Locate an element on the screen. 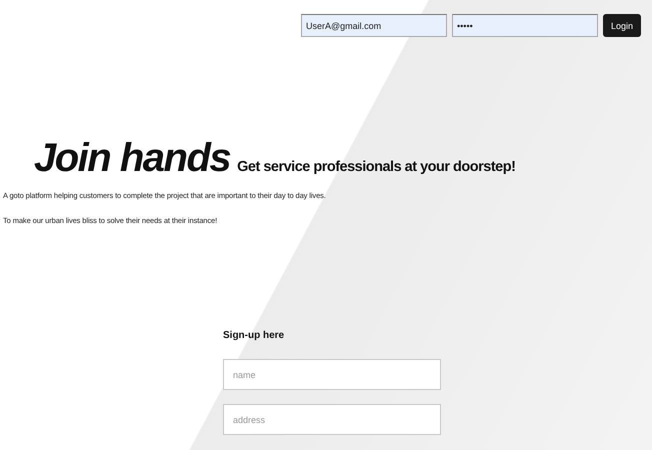 The image size is (652, 450). text-field: name is located at coordinates (332, 374).